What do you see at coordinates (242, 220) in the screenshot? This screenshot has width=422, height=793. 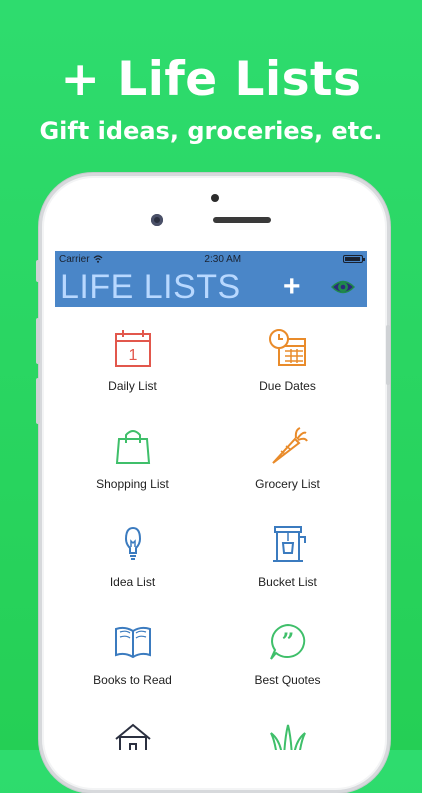 I see `earpiece-speaker` at bounding box center [242, 220].